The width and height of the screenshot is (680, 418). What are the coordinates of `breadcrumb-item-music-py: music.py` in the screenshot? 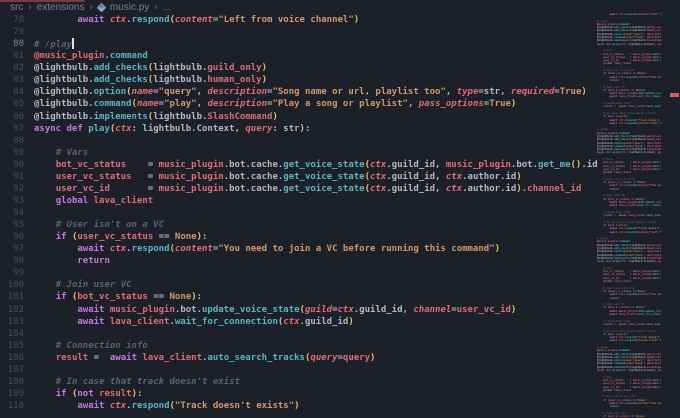 It's located at (129, 7).